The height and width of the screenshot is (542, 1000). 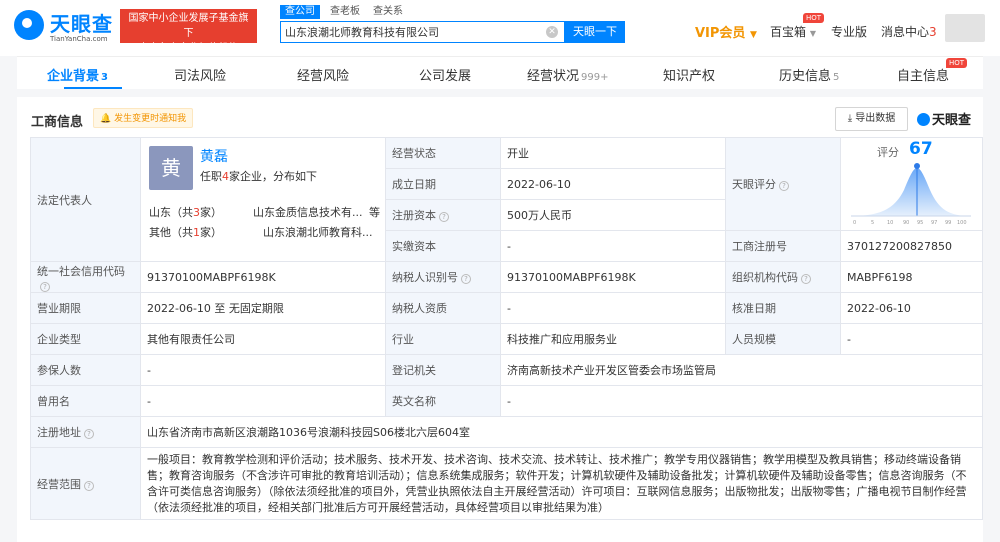 What do you see at coordinates (59, 432) in the screenshot?
I see `address-label-text: 注册地址` at bounding box center [59, 432].